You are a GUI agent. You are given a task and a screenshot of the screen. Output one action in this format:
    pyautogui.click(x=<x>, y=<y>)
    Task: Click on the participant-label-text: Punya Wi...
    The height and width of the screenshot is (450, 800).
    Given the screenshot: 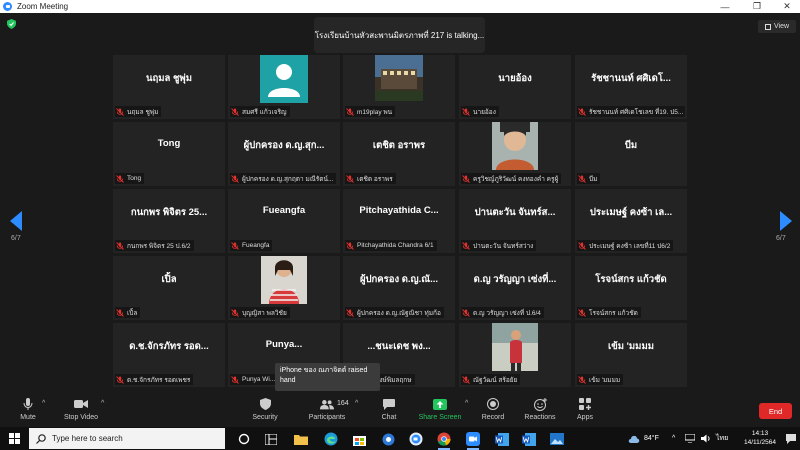 What is the action you would take?
    pyautogui.click(x=259, y=379)
    